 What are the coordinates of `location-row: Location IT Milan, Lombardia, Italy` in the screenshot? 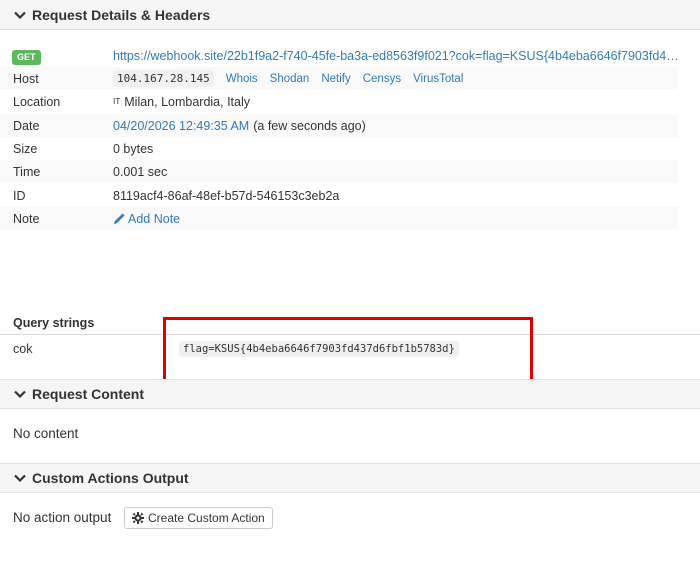 It's located at (339, 101).